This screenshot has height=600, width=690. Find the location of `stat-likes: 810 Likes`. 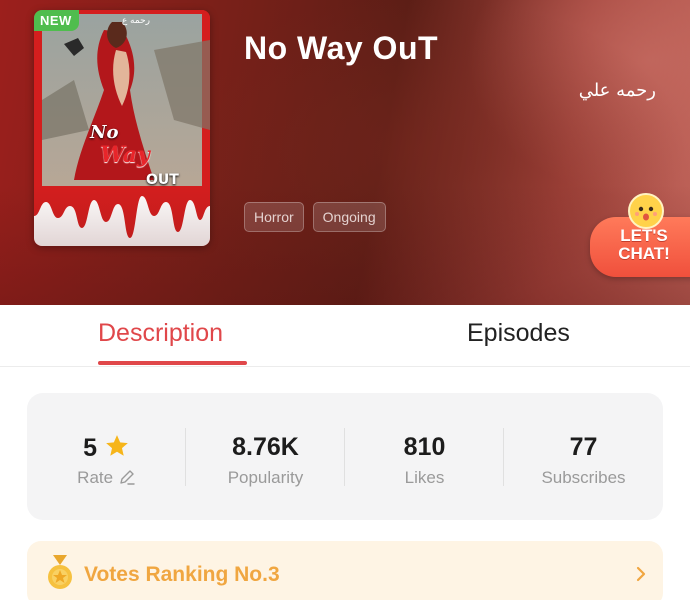

stat-likes: 810 Likes is located at coordinates (424, 456).